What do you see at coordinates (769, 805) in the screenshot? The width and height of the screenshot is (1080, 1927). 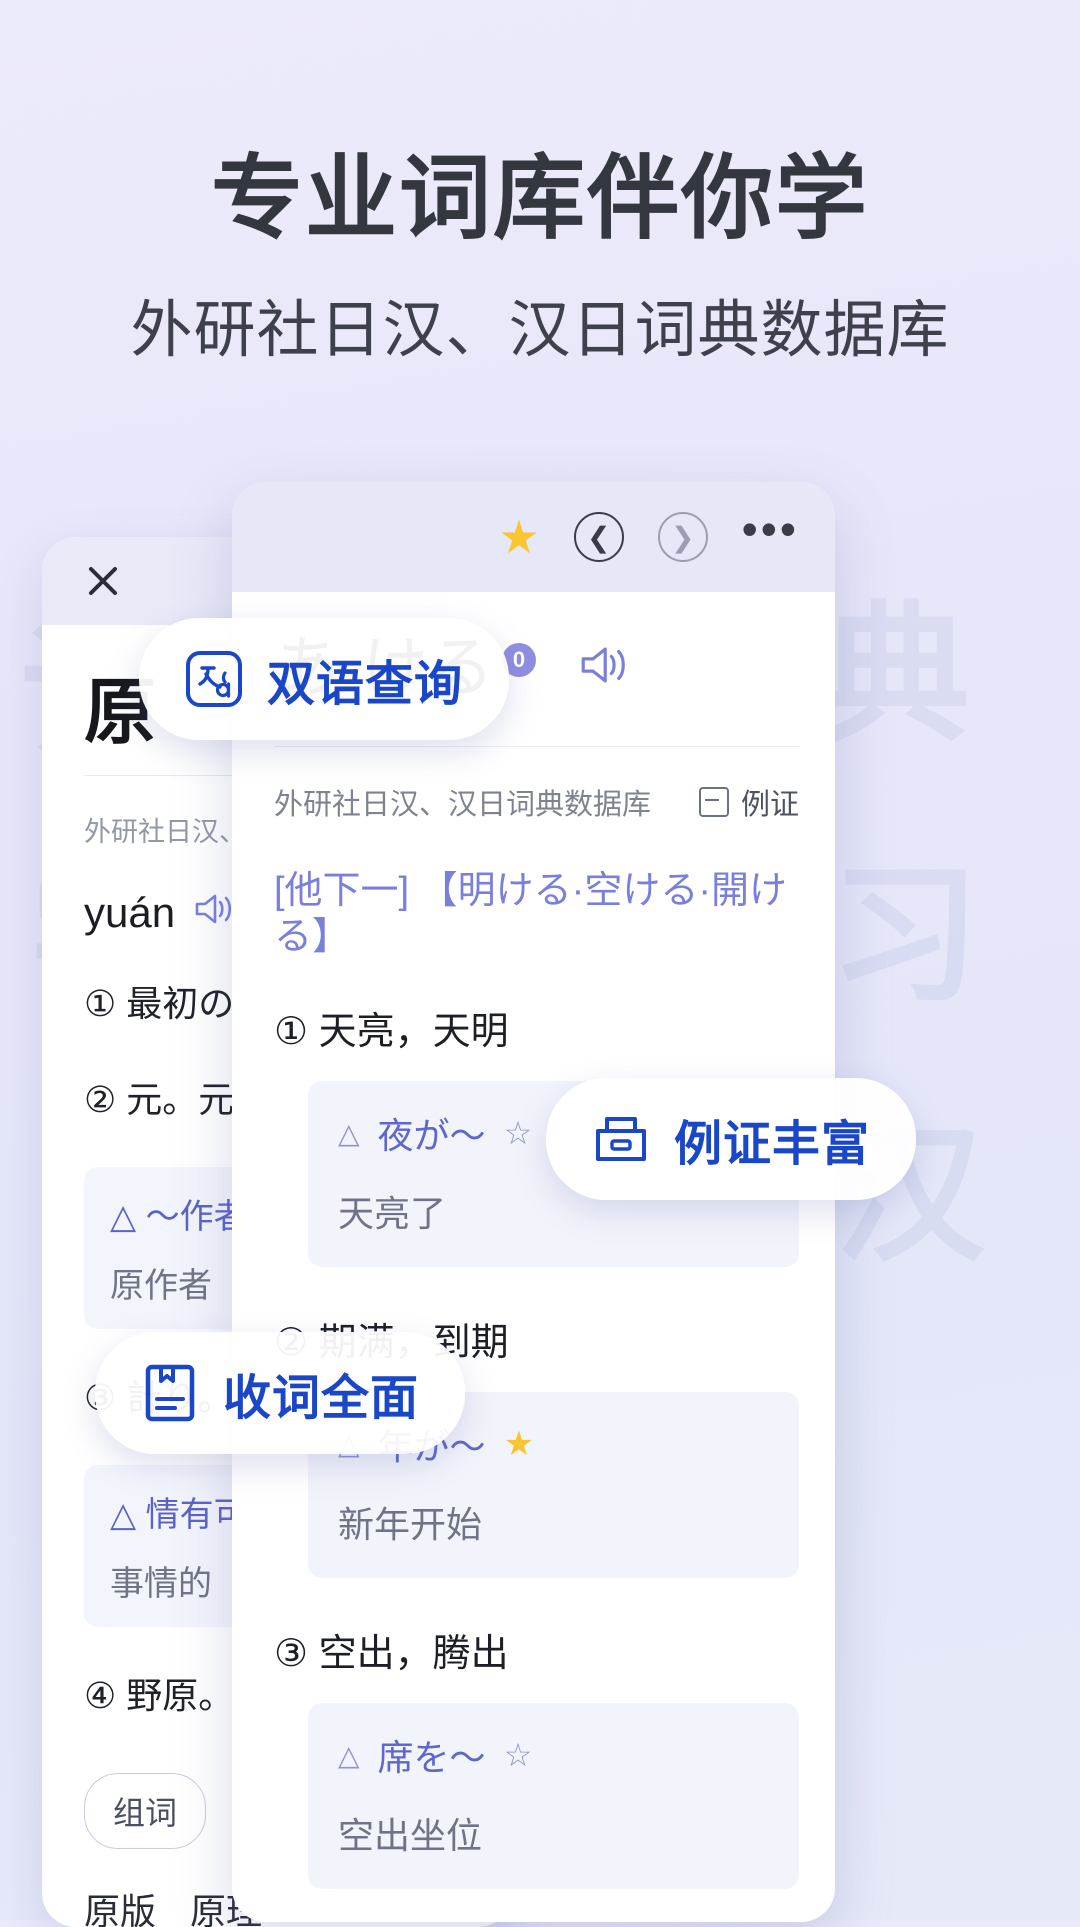 I see `examples-toggle-label: 例证` at bounding box center [769, 805].